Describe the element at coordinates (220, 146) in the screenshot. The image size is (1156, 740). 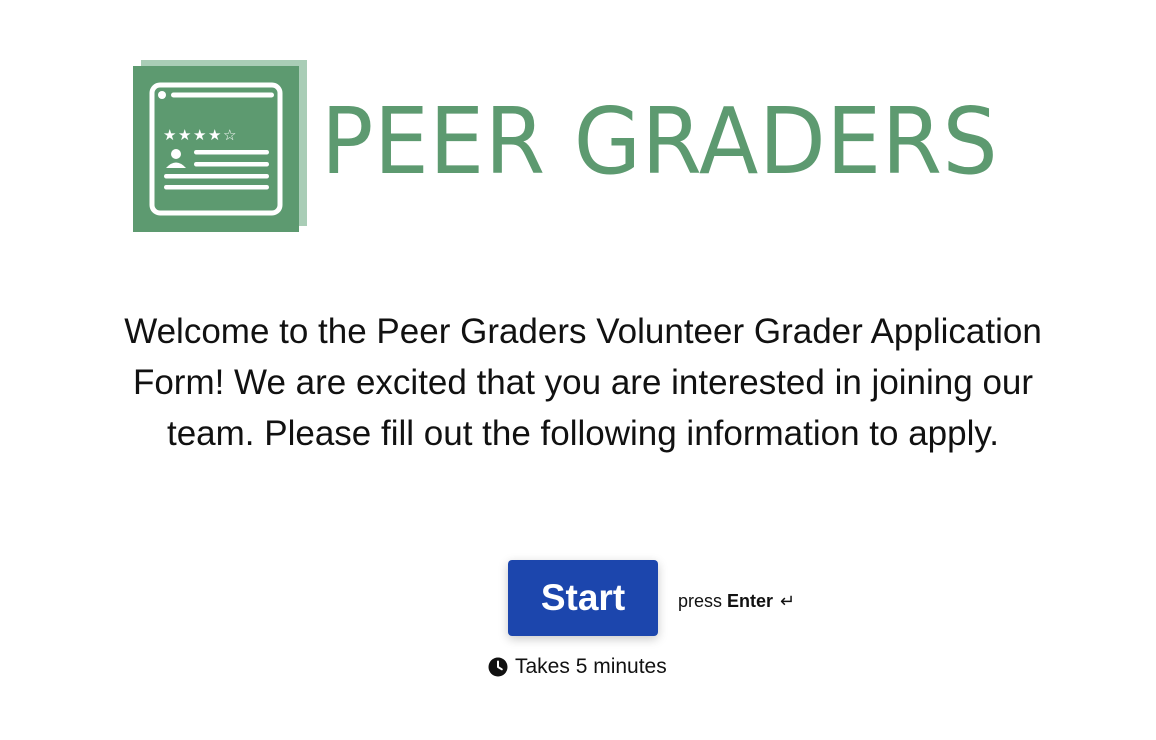
I see `review-card-icon: ★ ★ ★ ★ ☆` at that location.